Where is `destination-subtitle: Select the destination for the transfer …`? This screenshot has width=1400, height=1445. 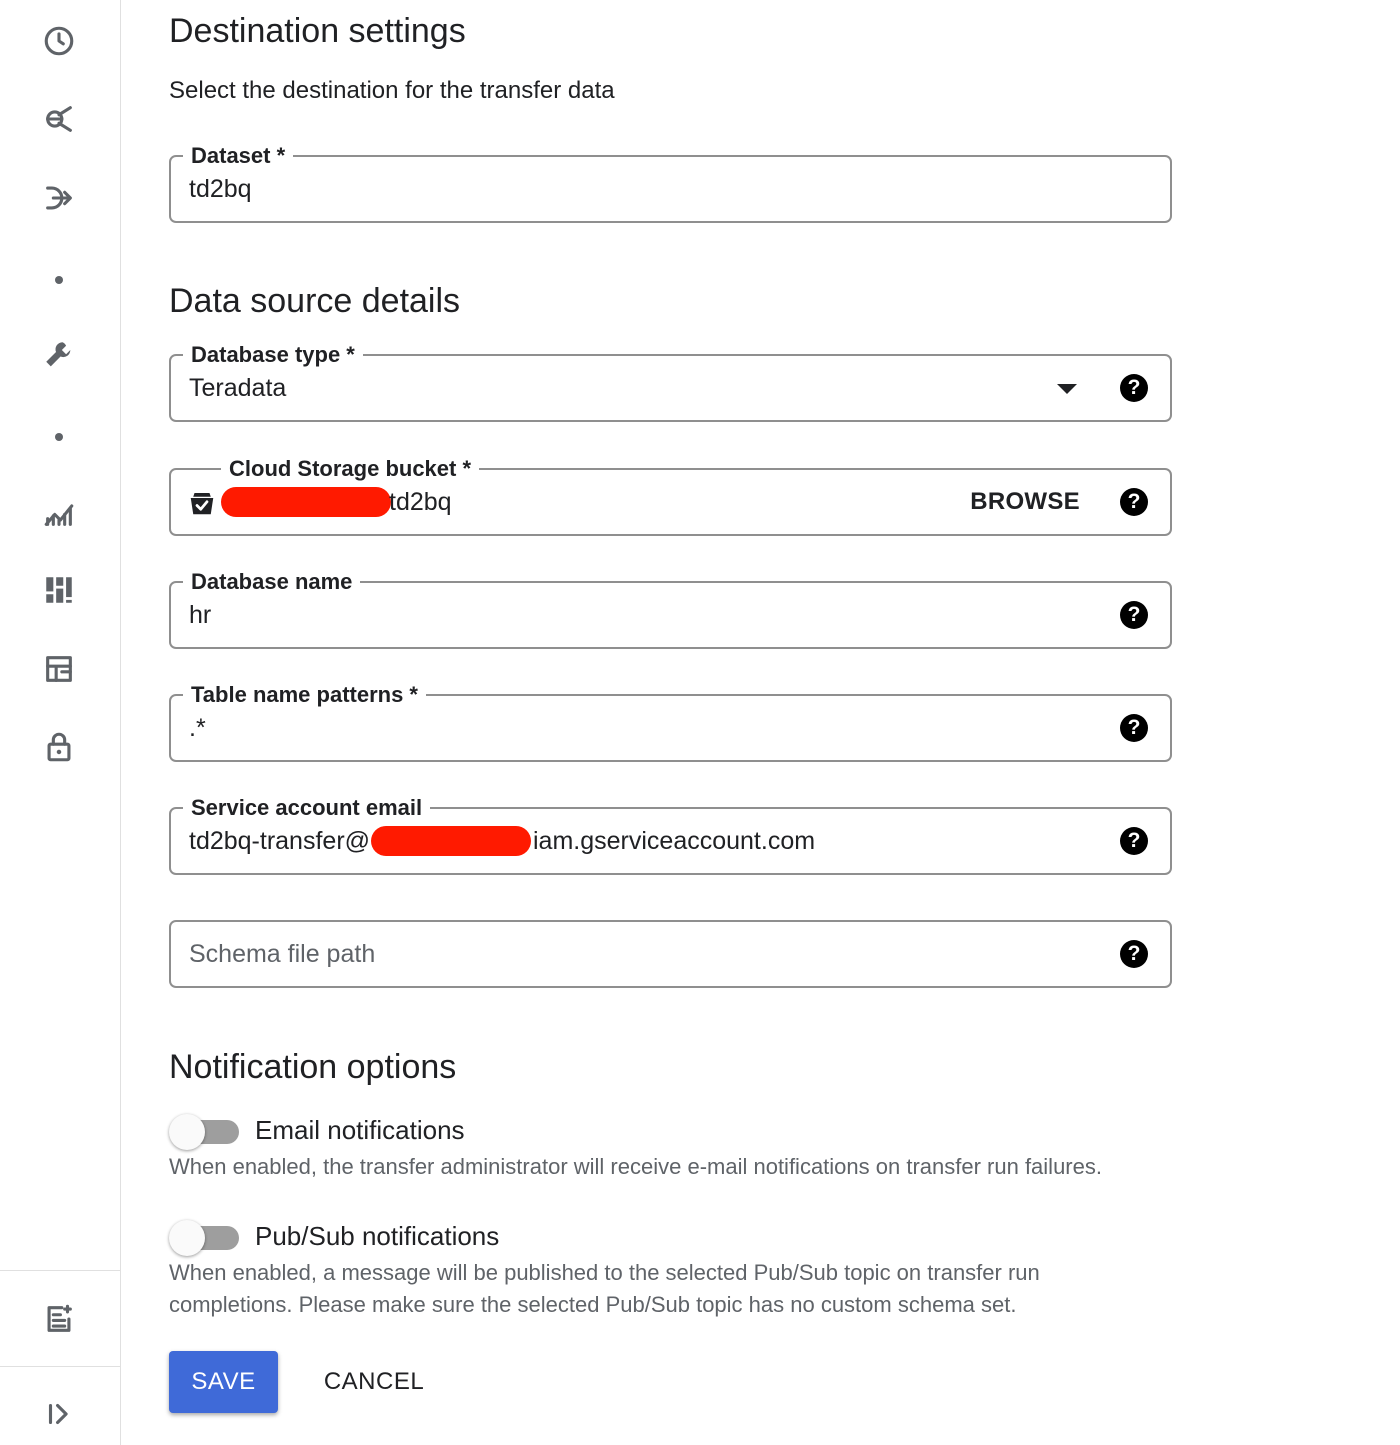 destination-subtitle: Select the destination for the transfer … is located at coordinates (392, 90).